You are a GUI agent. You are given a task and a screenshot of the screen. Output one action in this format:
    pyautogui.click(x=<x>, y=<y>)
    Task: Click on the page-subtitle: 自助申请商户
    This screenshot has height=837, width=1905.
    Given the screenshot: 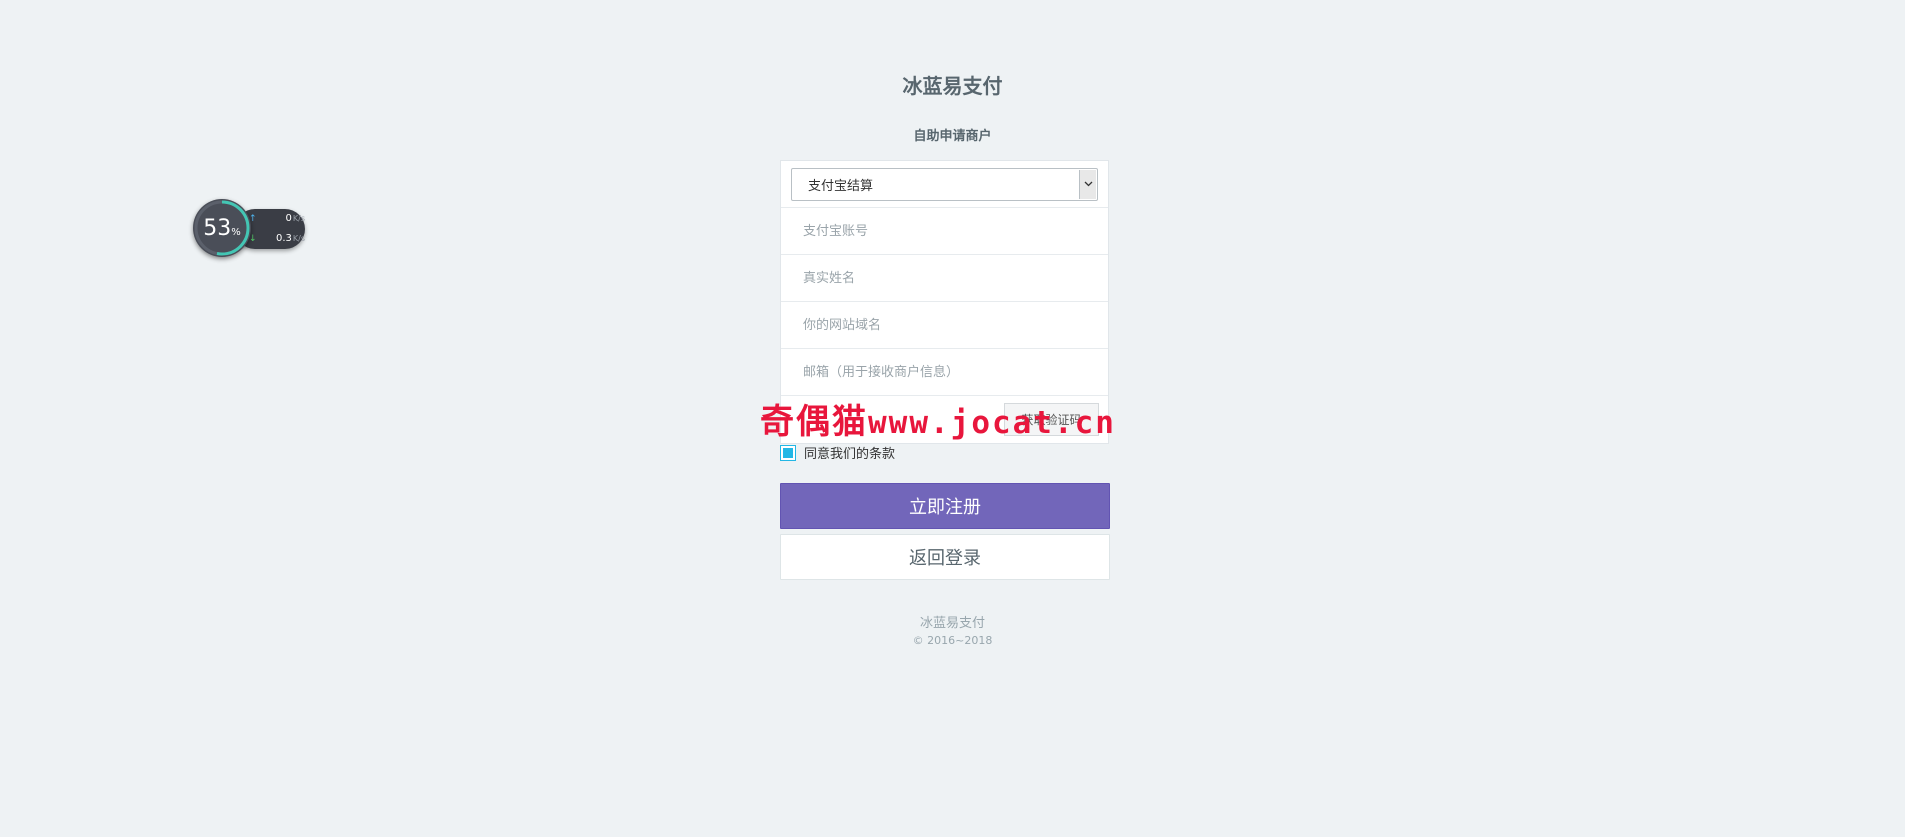 What is the action you would take?
    pyautogui.click(x=952, y=136)
    